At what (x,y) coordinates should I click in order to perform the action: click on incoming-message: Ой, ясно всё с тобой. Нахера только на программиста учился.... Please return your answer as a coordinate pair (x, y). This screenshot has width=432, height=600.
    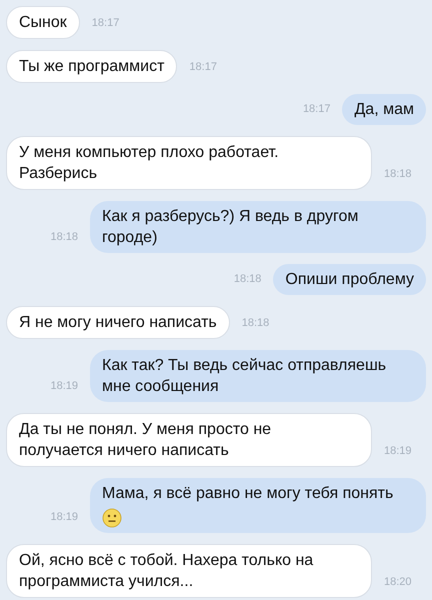
    Looking at the image, I should click on (189, 571).